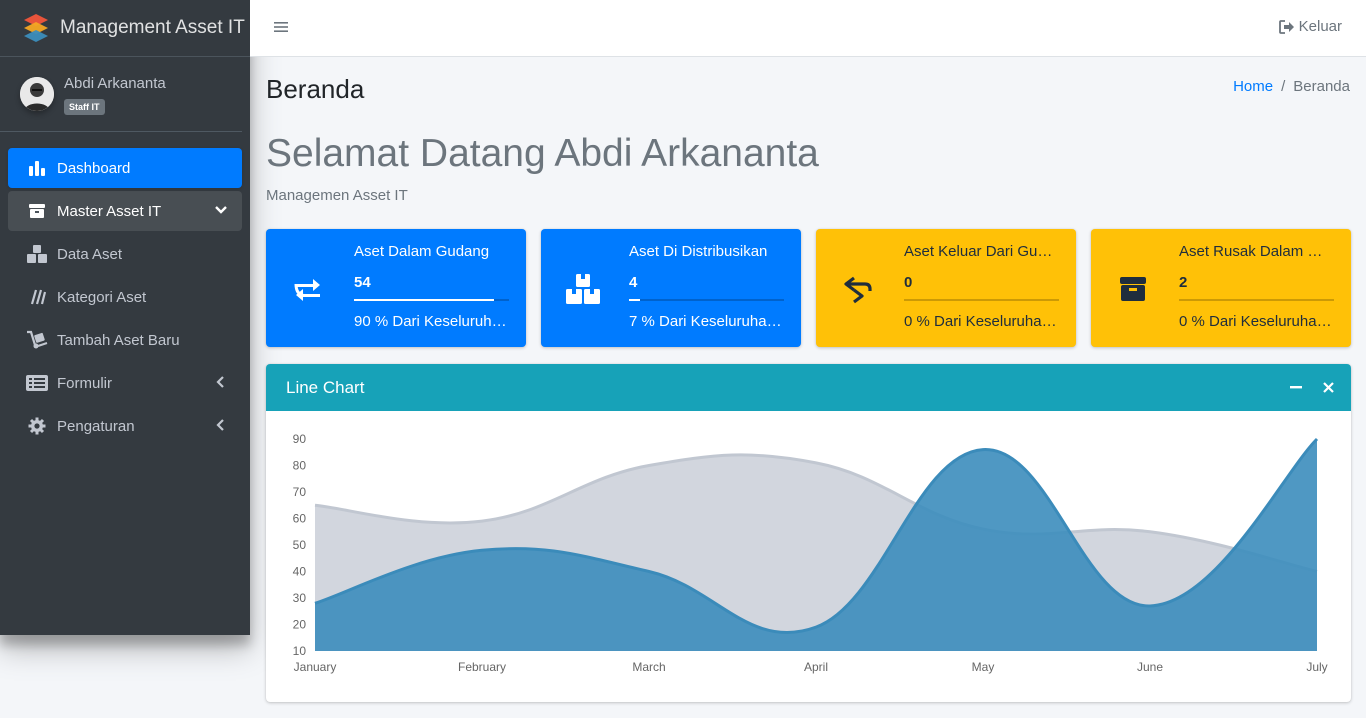  Describe the element at coordinates (315, 89) in the screenshot. I see `page-title: Beranda` at that location.